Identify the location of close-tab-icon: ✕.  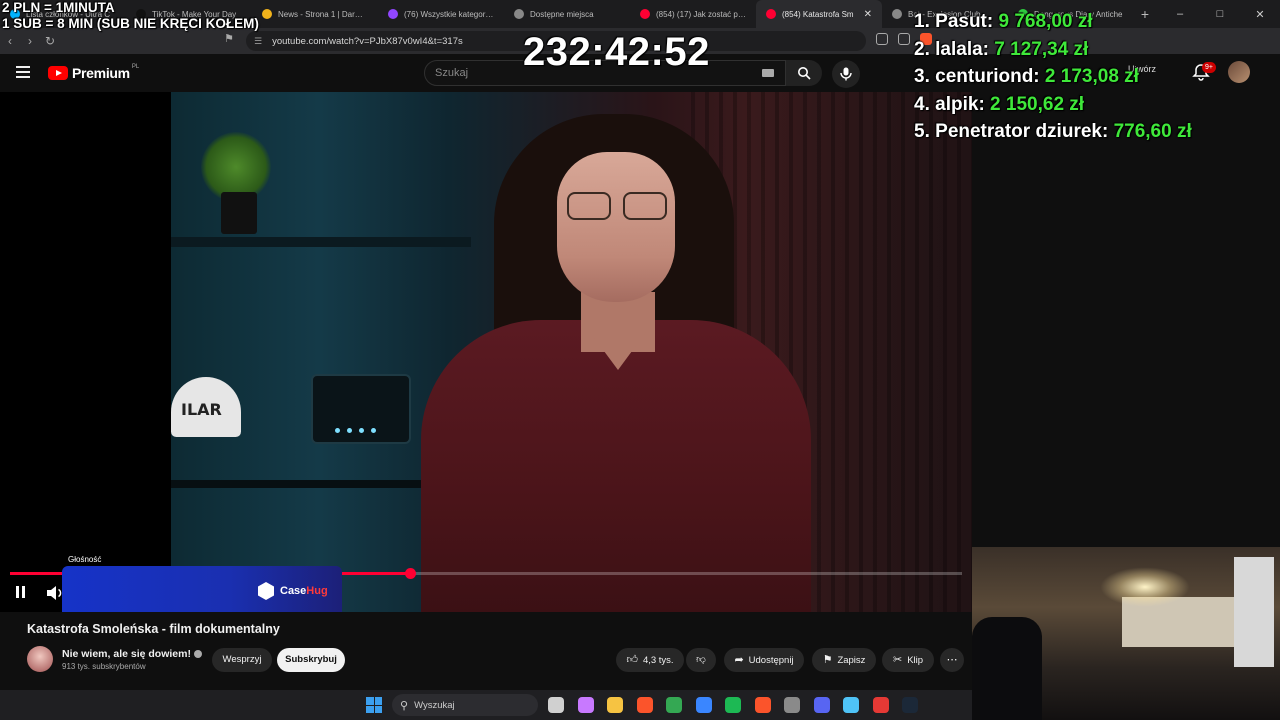
(868, 14).